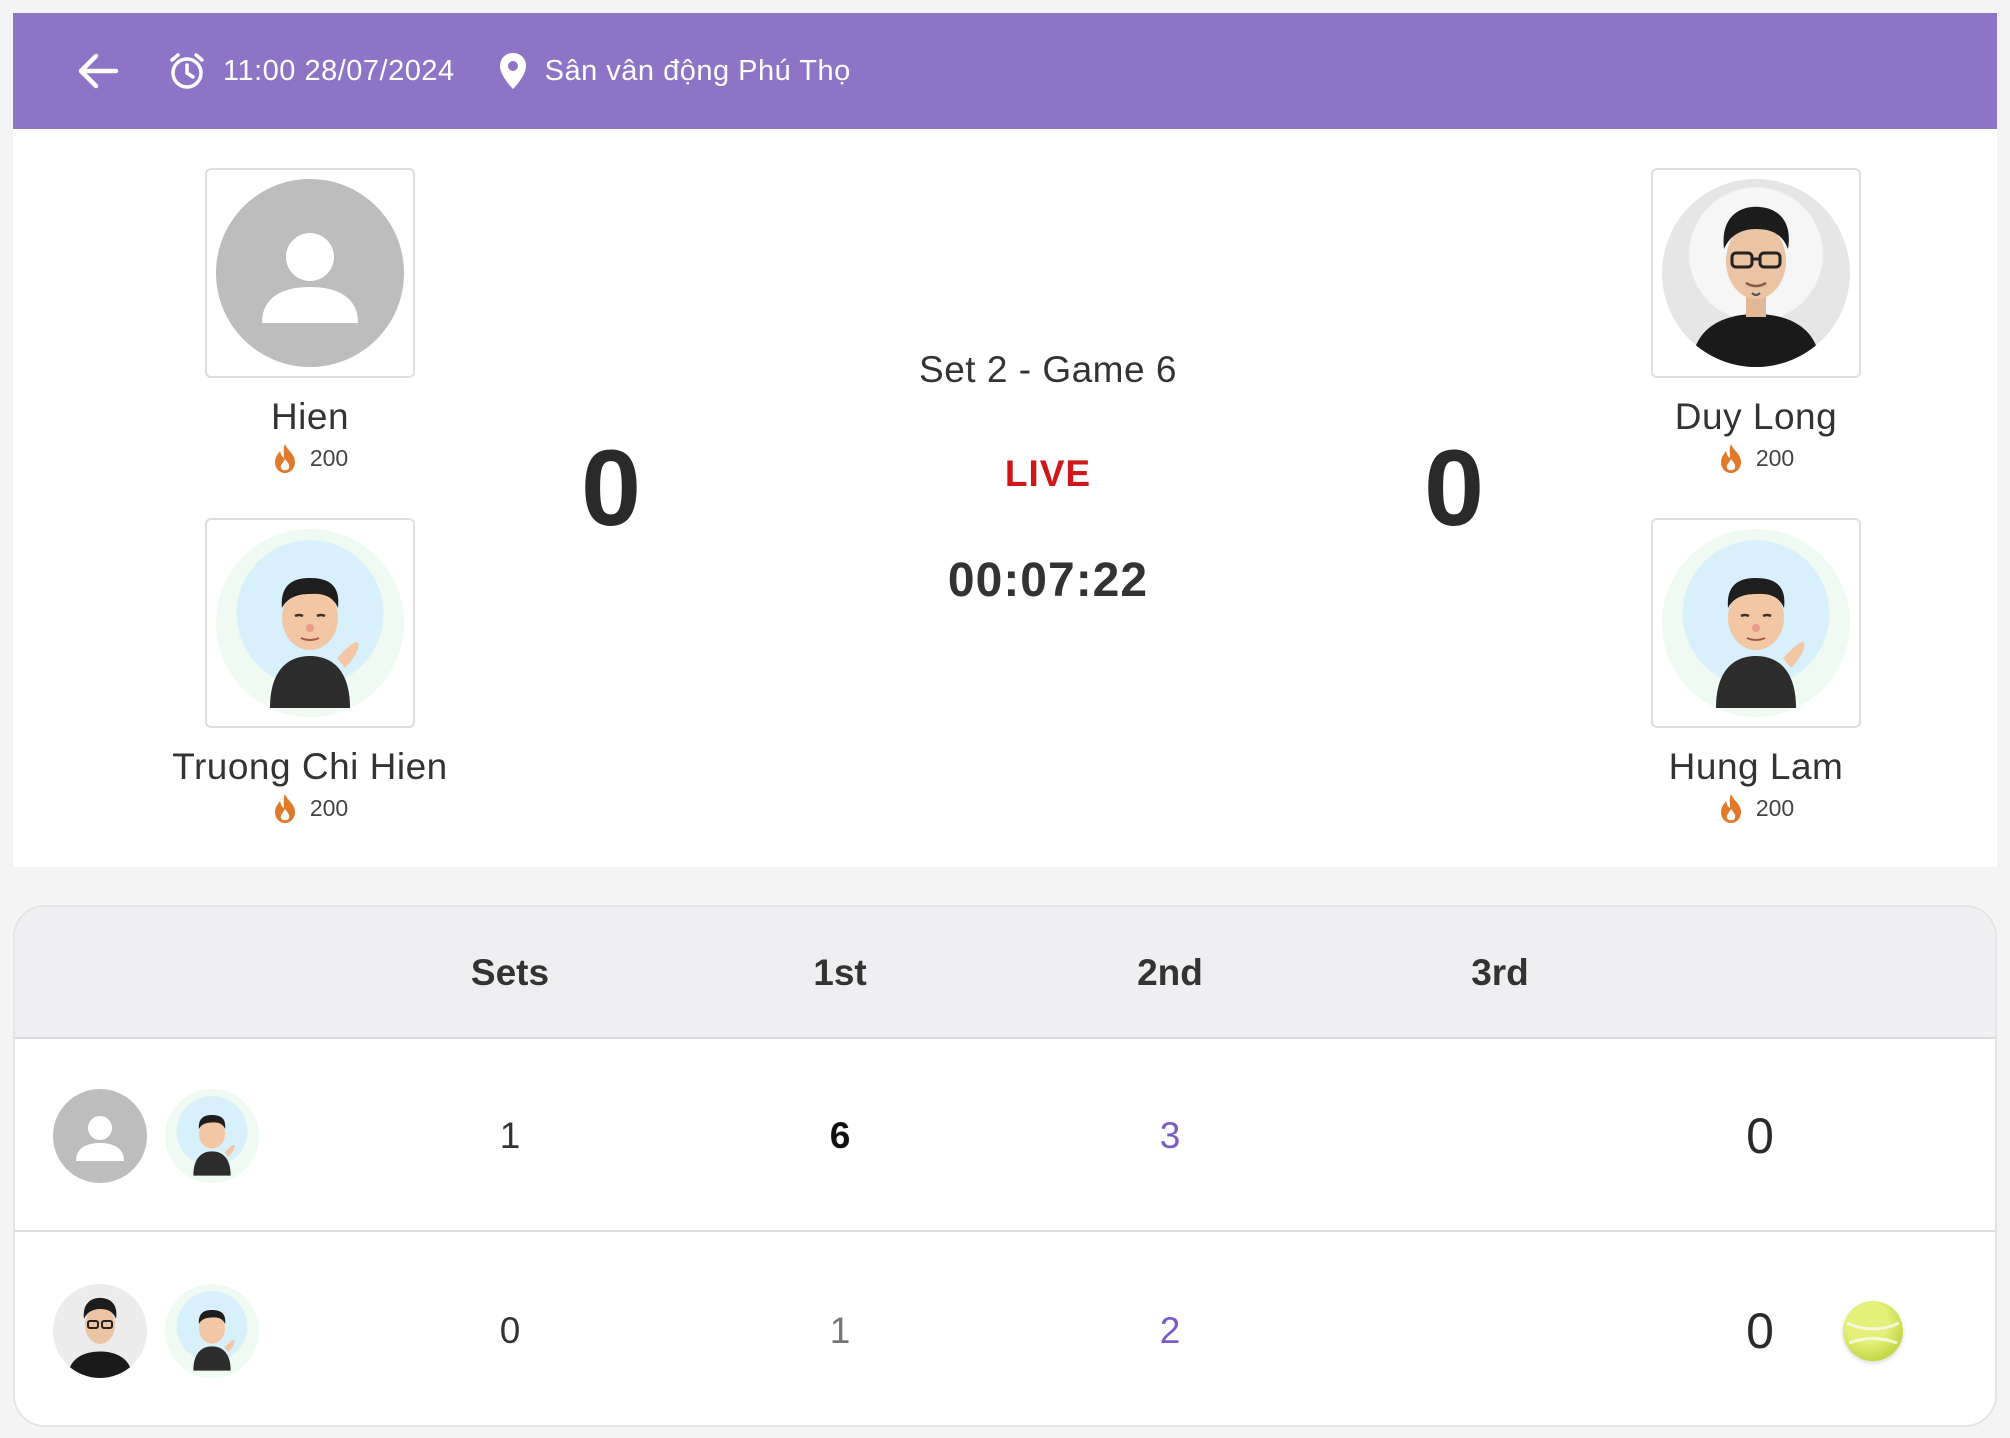 This screenshot has width=2010, height=1438. I want to click on set-game-label: Set 2 - Game 6, so click(1048, 369).